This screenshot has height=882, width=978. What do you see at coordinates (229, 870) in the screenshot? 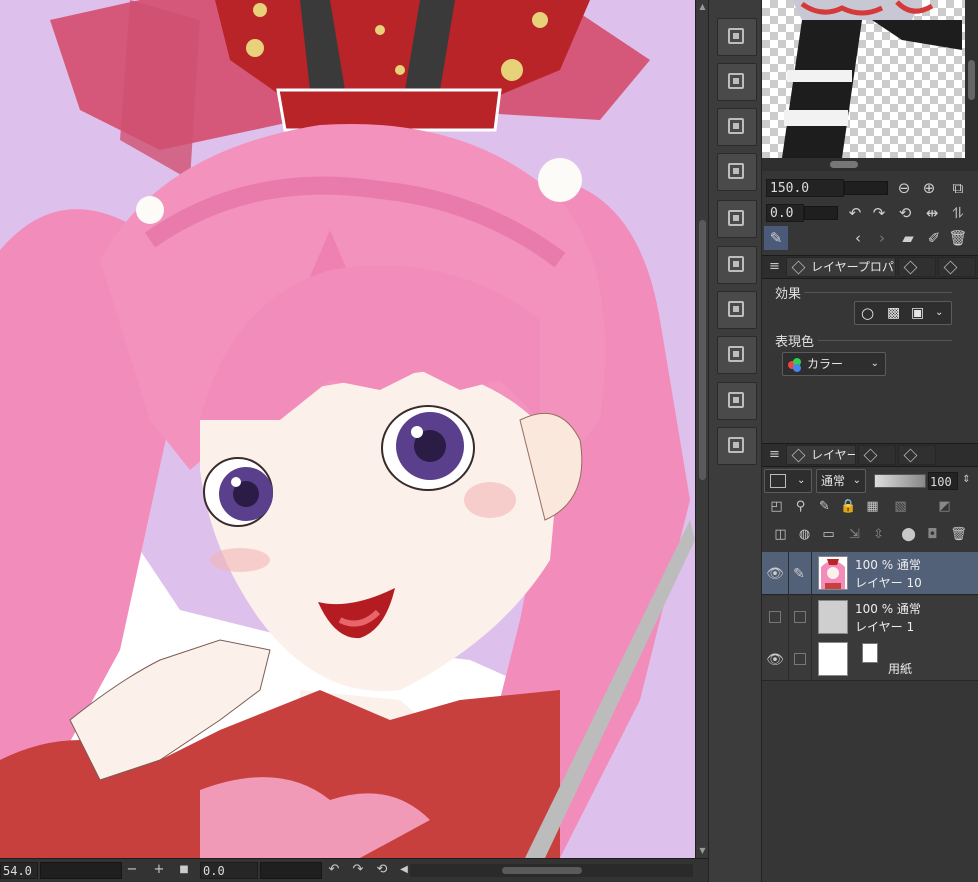
I see `angle-value-field: 0.0` at bounding box center [229, 870].